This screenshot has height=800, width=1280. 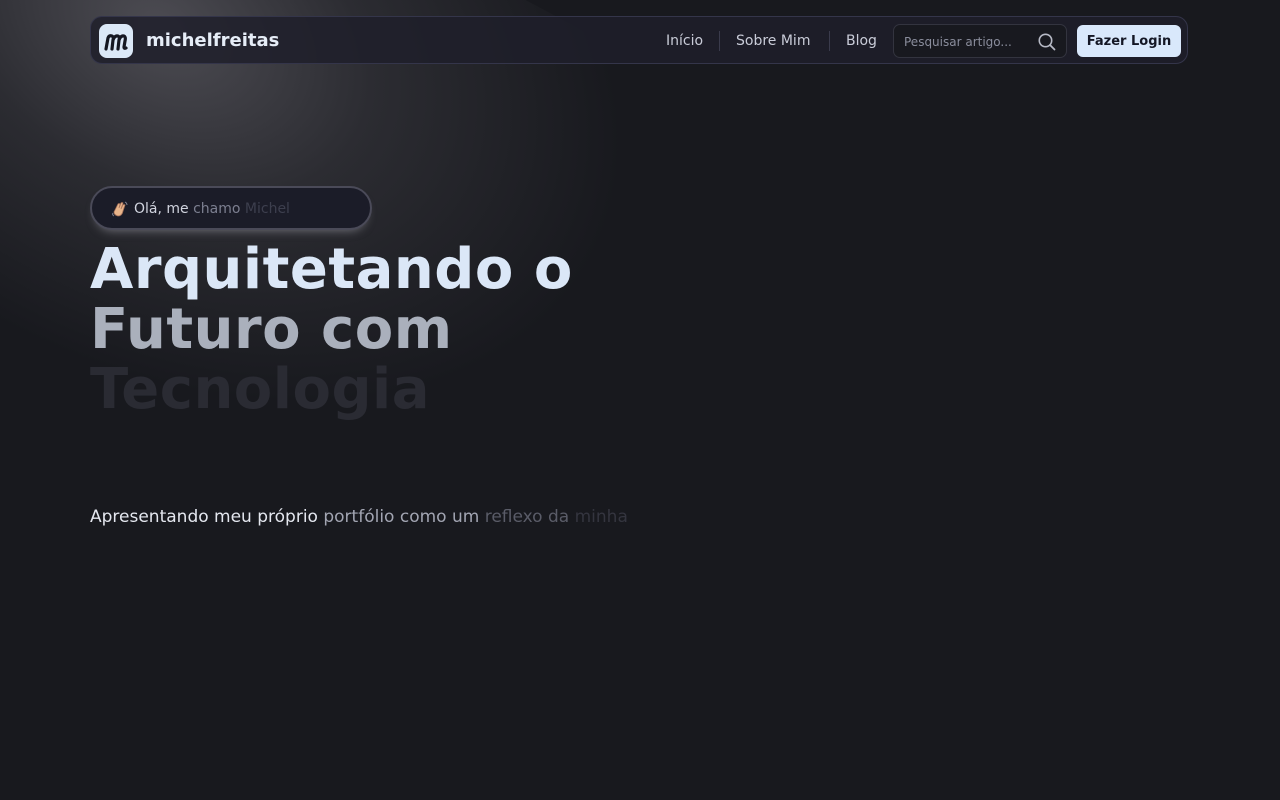 I want to click on subtitle-part: portfólio como um, so click(x=401, y=517).